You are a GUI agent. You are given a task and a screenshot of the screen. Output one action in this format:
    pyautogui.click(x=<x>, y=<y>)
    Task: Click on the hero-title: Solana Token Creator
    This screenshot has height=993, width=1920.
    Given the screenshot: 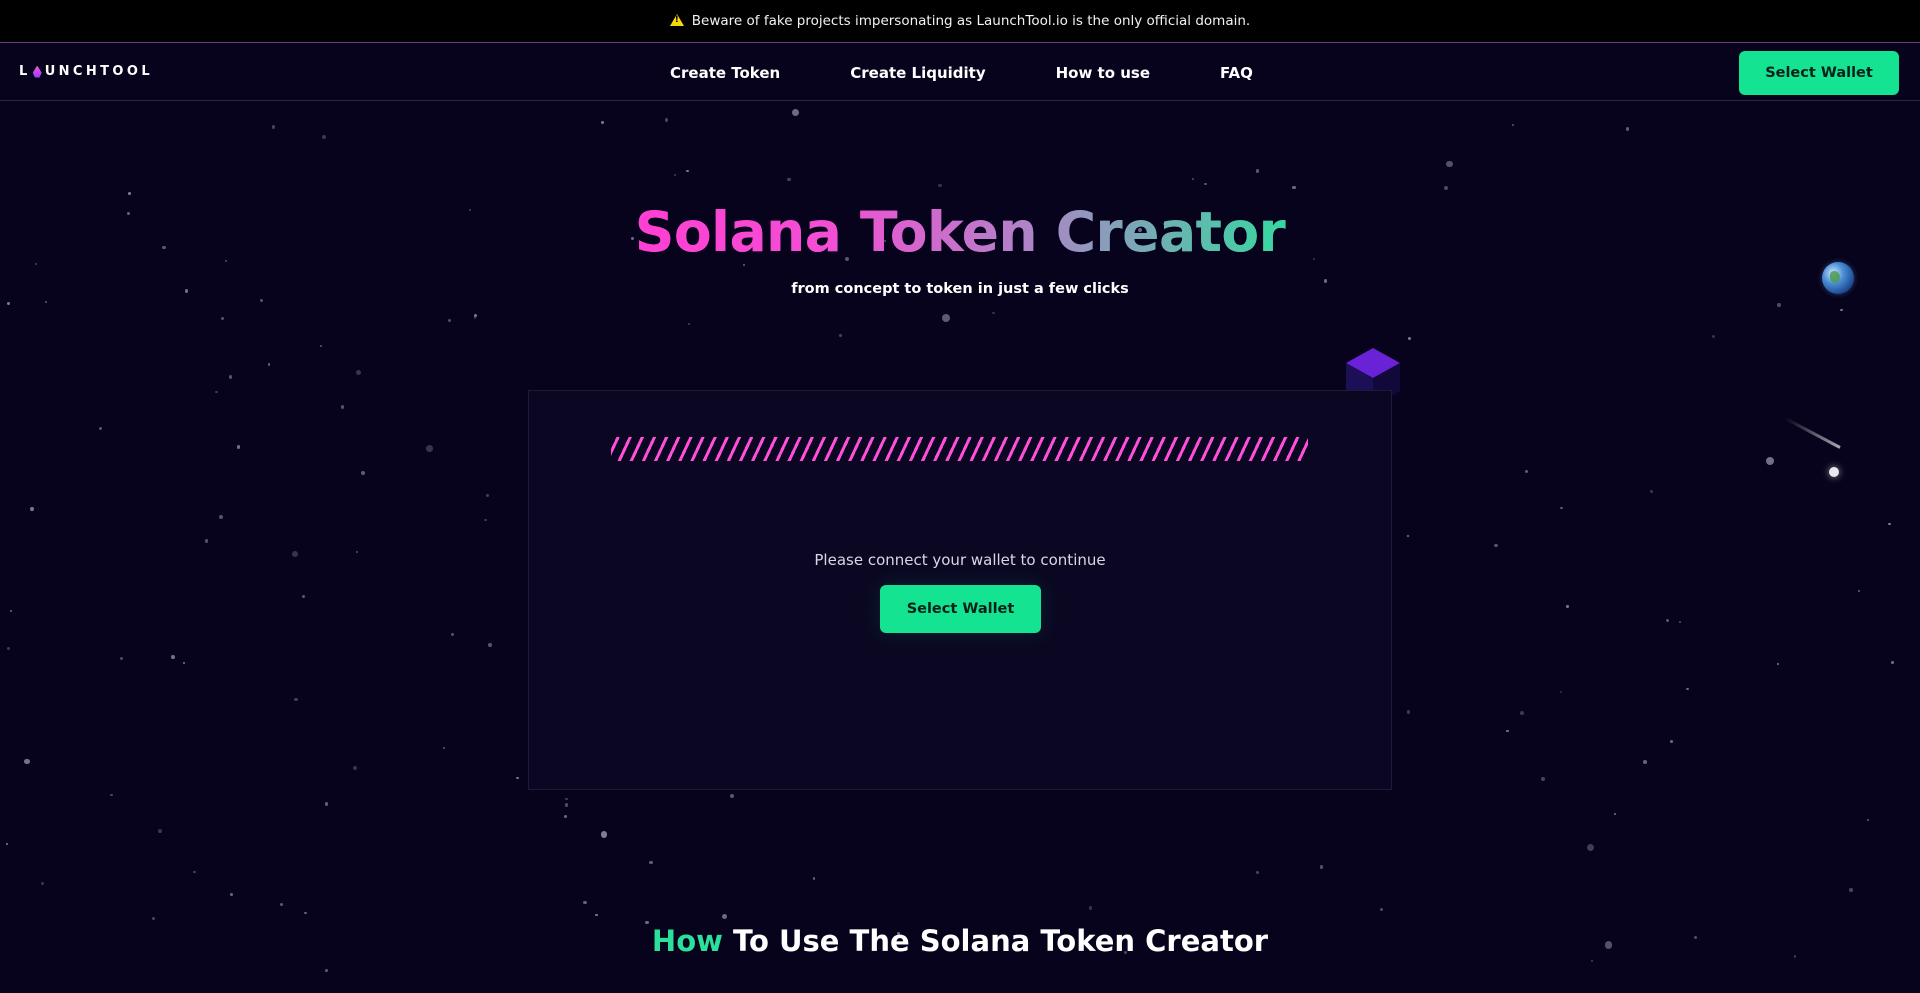 What is the action you would take?
    pyautogui.click(x=960, y=232)
    